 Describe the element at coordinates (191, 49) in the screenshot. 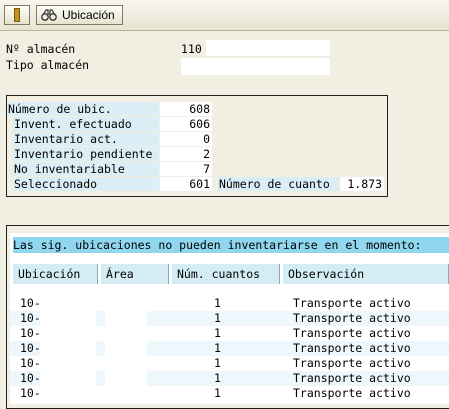

I see `warehouse-value: 110` at that location.